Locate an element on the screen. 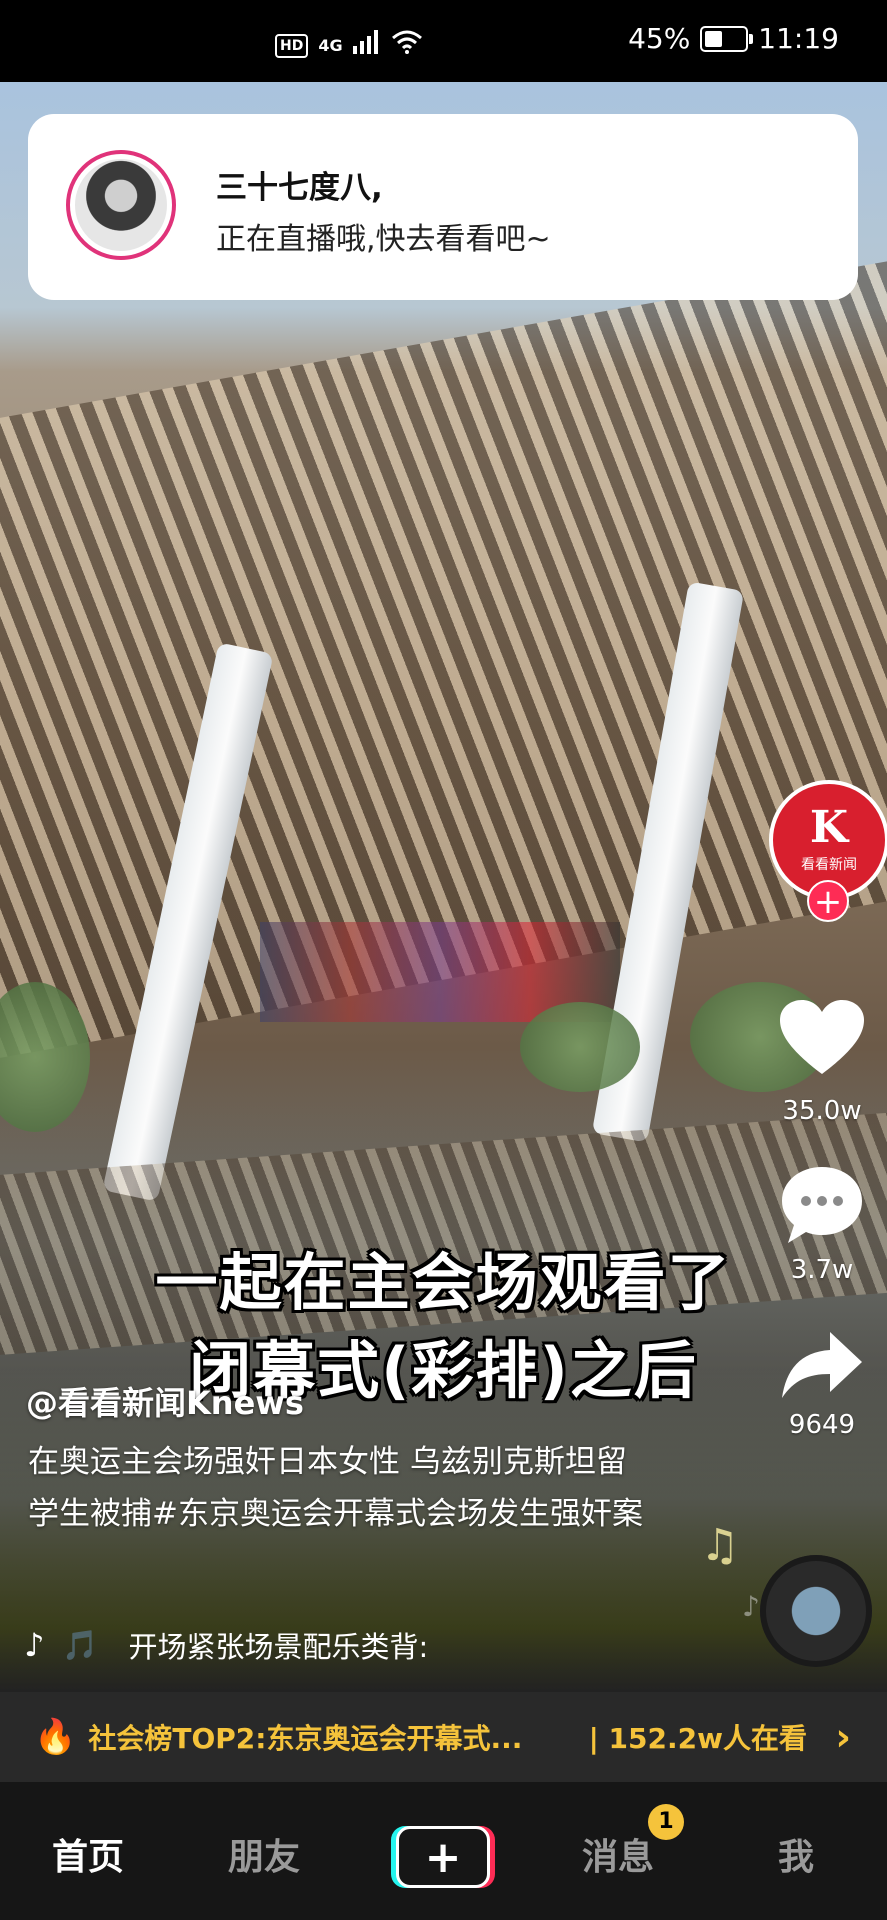 The width and height of the screenshot is (887, 1920). video-scene-shrub is located at coordinates (580, 1047).